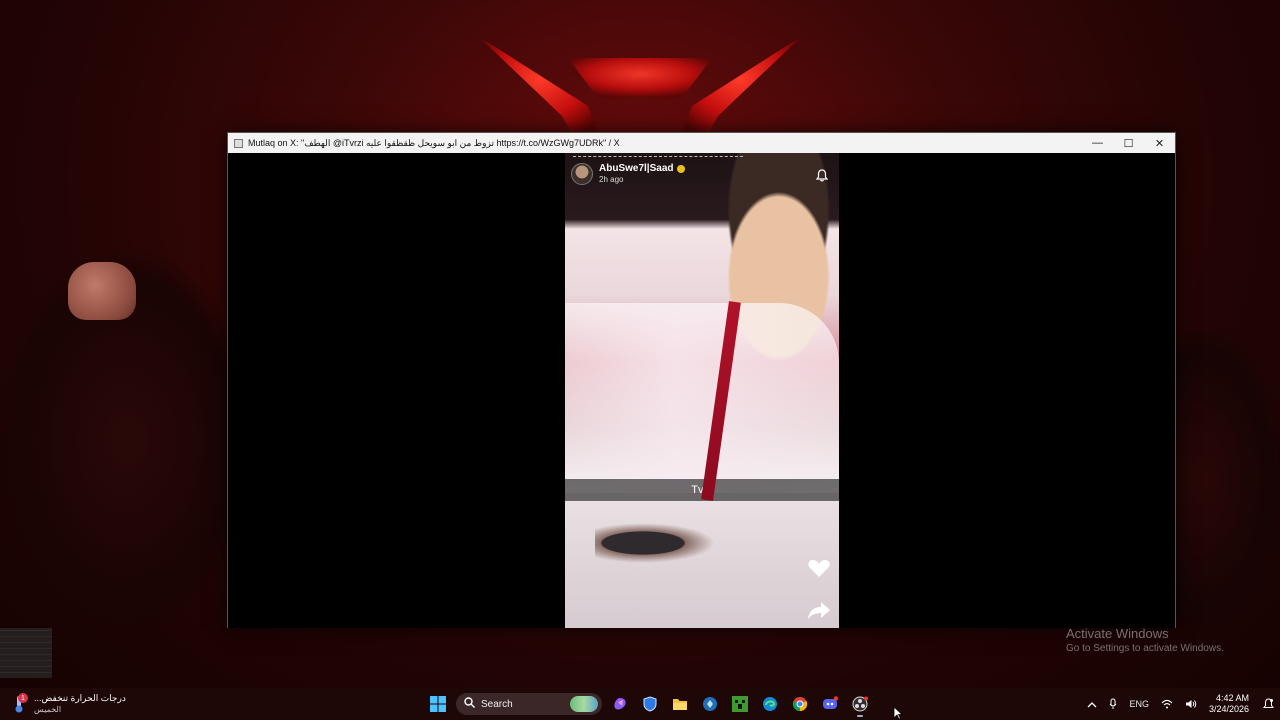 The width and height of the screenshot is (1280, 720). What do you see at coordinates (1167, 704) in the screenshot?
I see `wifi-icon` at bounding box center [1167, 704].